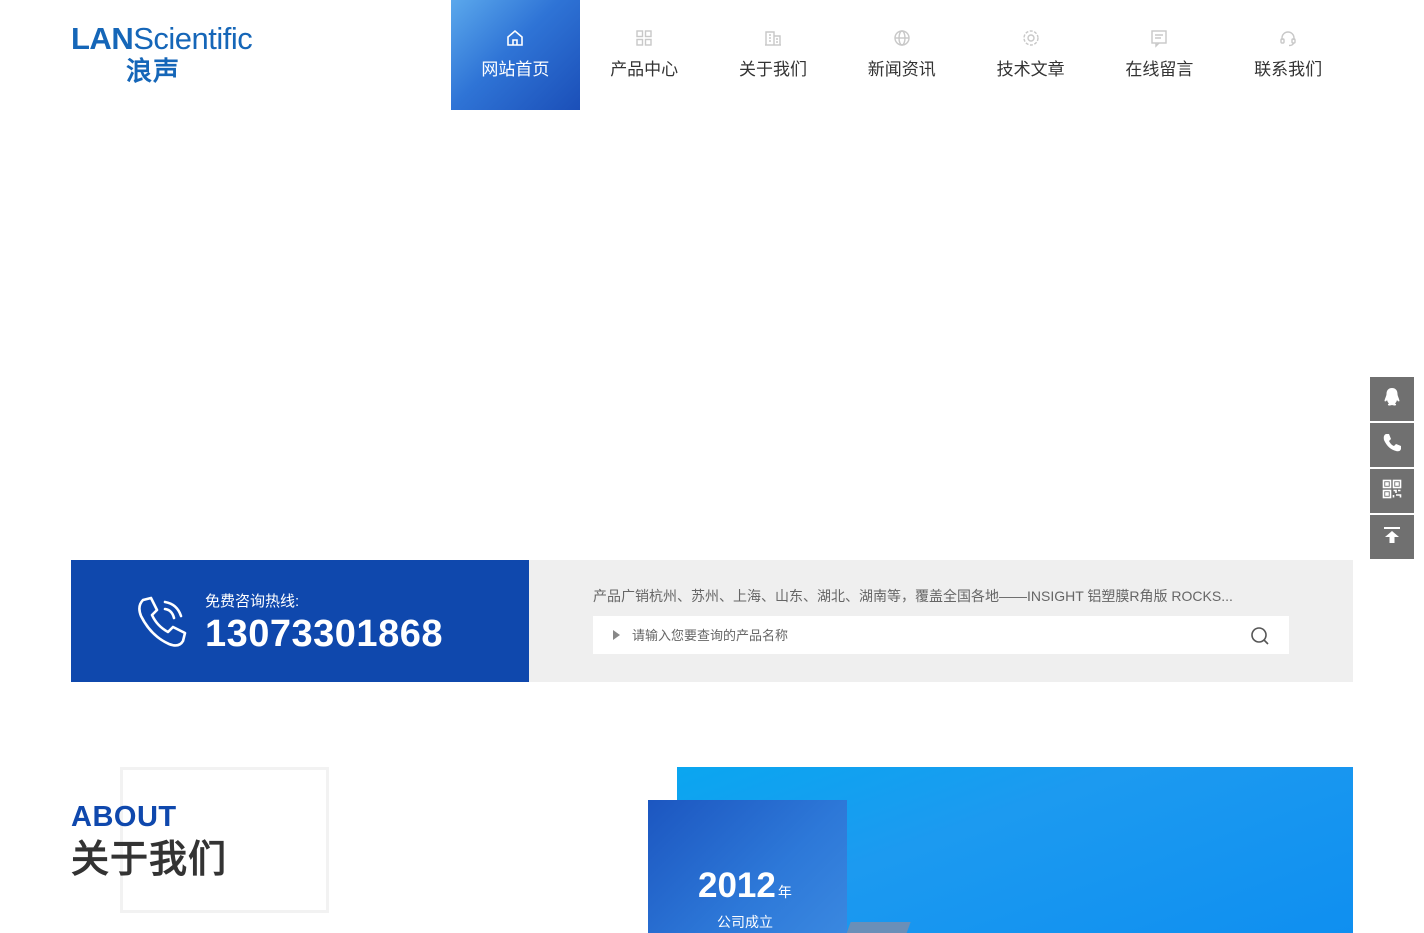 Image resolution: width=1424 pixels, height=933 pixels. Describe the element at coordinates (1288, 38) in the screenshot. I see `headset-icon` at that location.